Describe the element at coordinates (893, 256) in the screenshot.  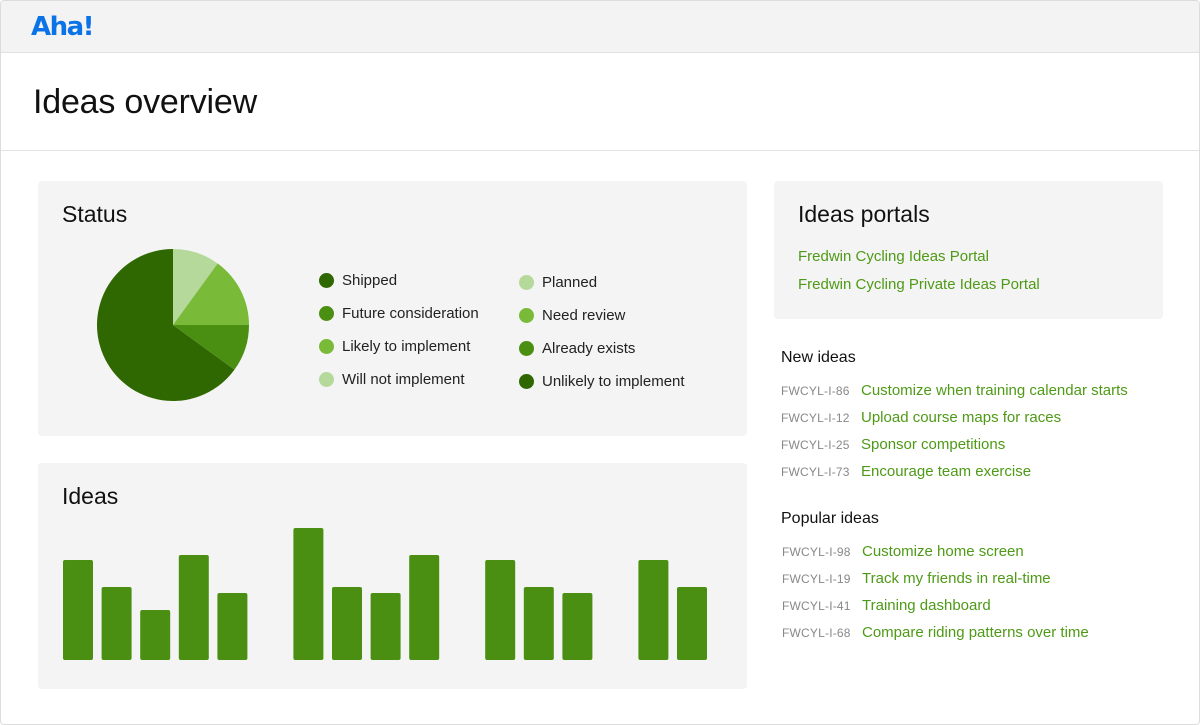
I see `portal-link: Fredwin Cycling Ideas Portal` at that location.